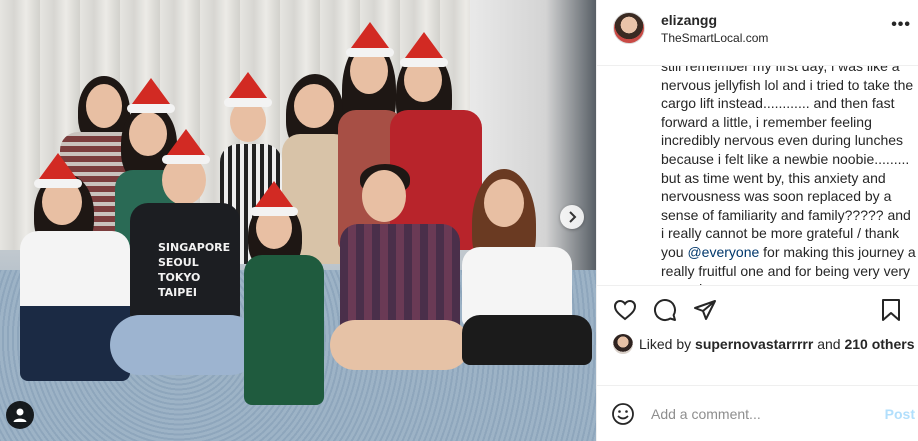 The height and width of the screenshot is (441, 918). What do you see at coordinates (723, 252) in the screenshot?
I see `mention-link: @everyone` at bounding box center [723, 252].